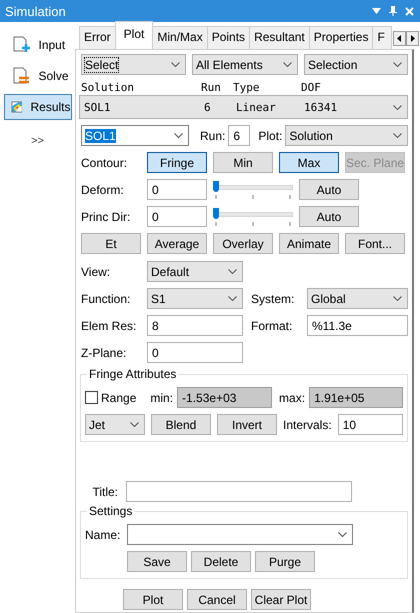  I want to click on bottom-button: Clear Plot, so click(281, 599).